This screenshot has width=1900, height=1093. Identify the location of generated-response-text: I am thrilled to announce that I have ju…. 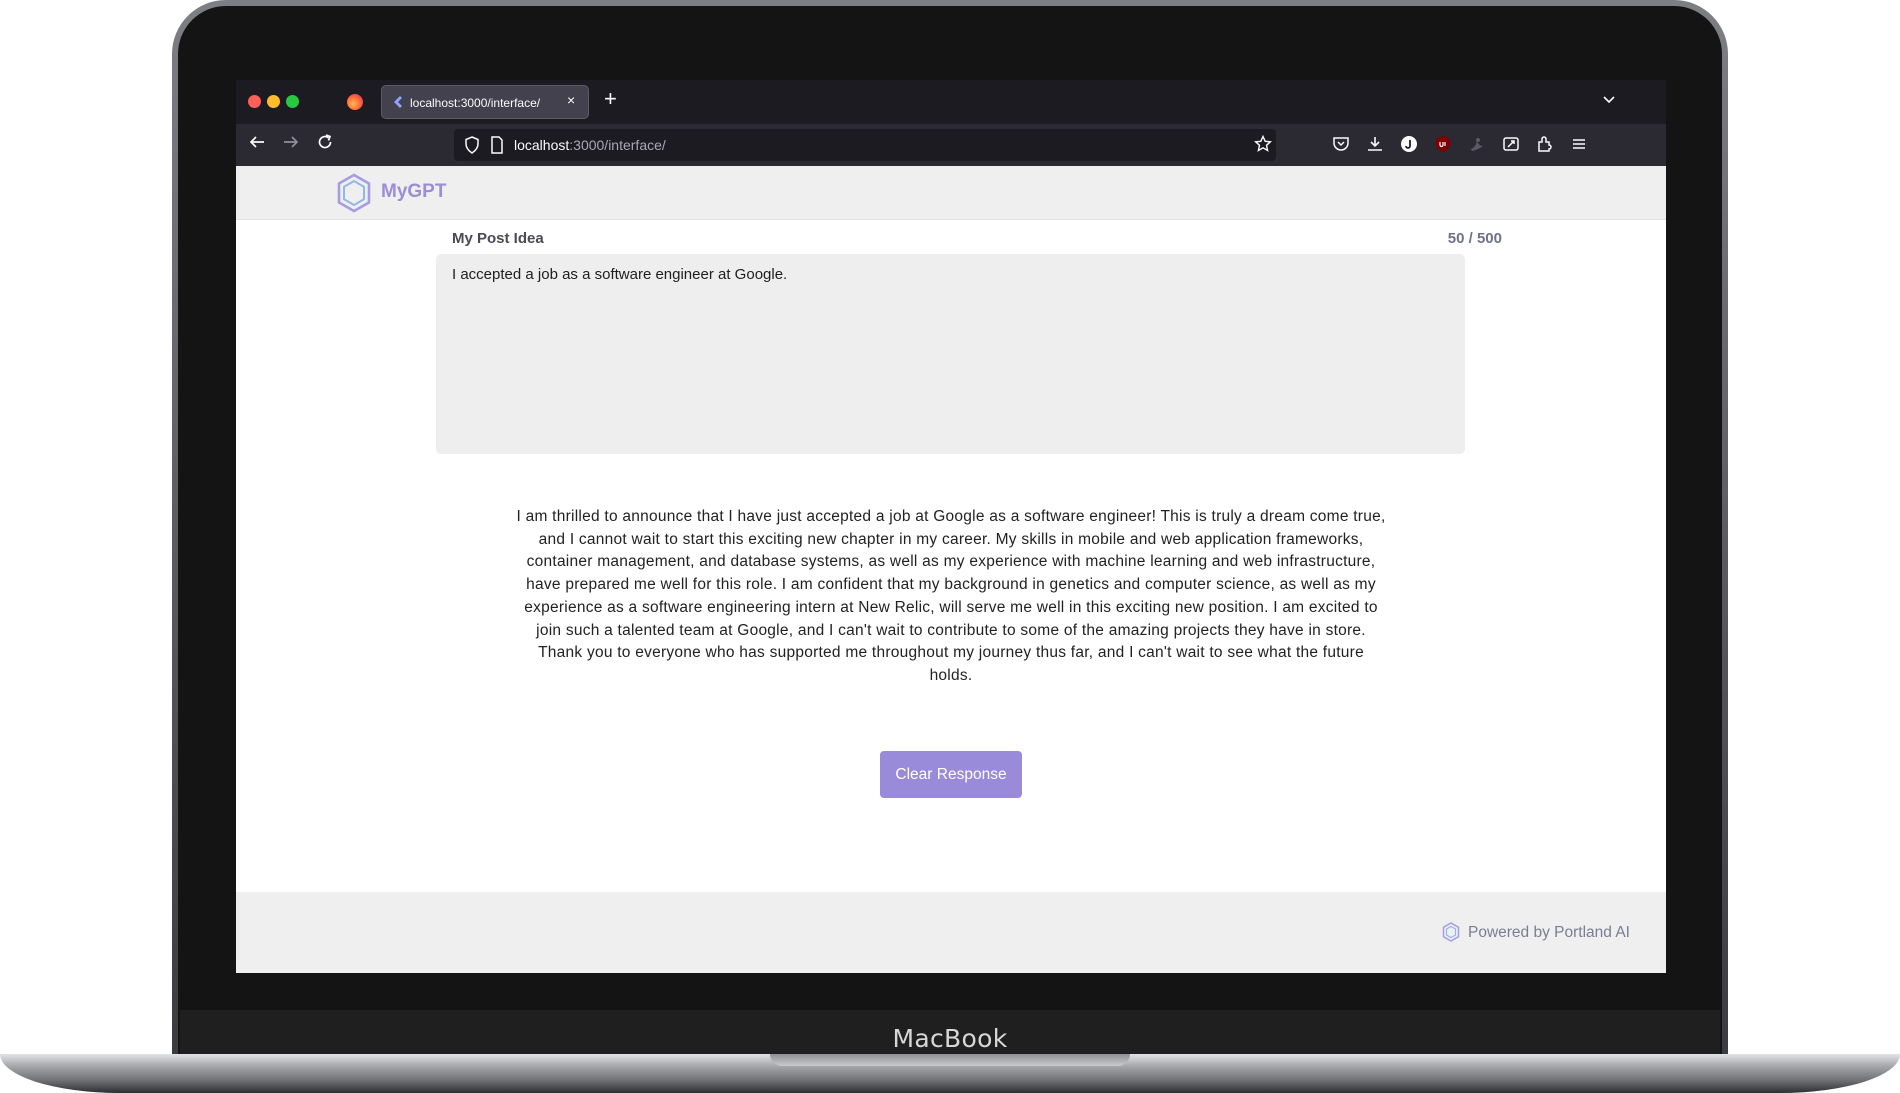
(951, 596).